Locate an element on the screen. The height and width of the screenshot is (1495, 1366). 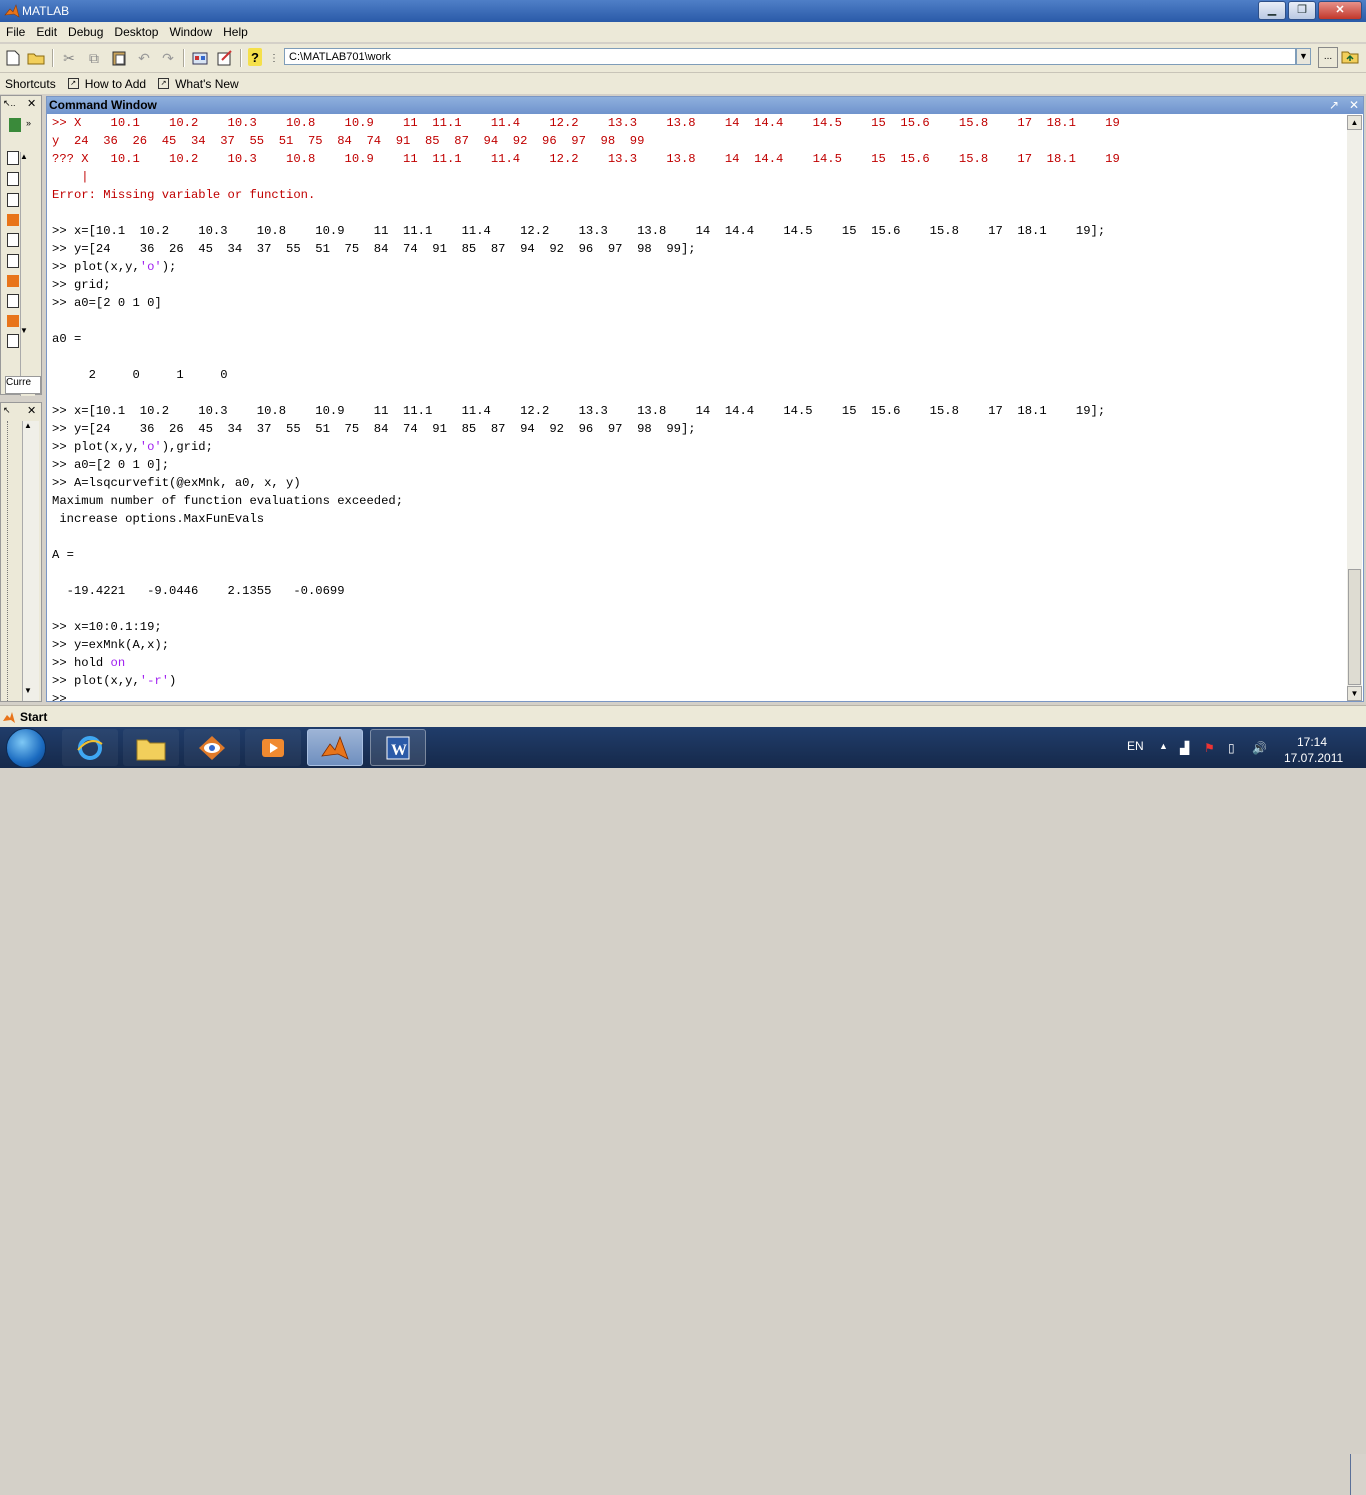
scroll-thumb is located at coordinates (1354, 627).